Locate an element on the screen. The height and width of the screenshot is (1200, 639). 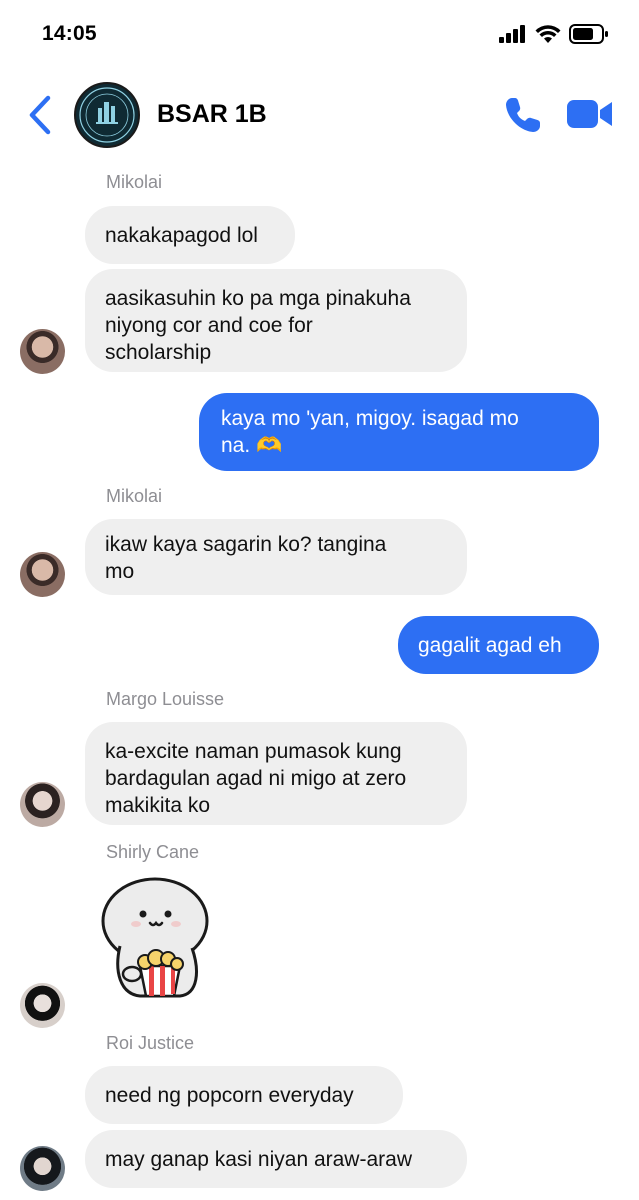
conversation-title: BSAR 1B is located at coordinates (212, 114).